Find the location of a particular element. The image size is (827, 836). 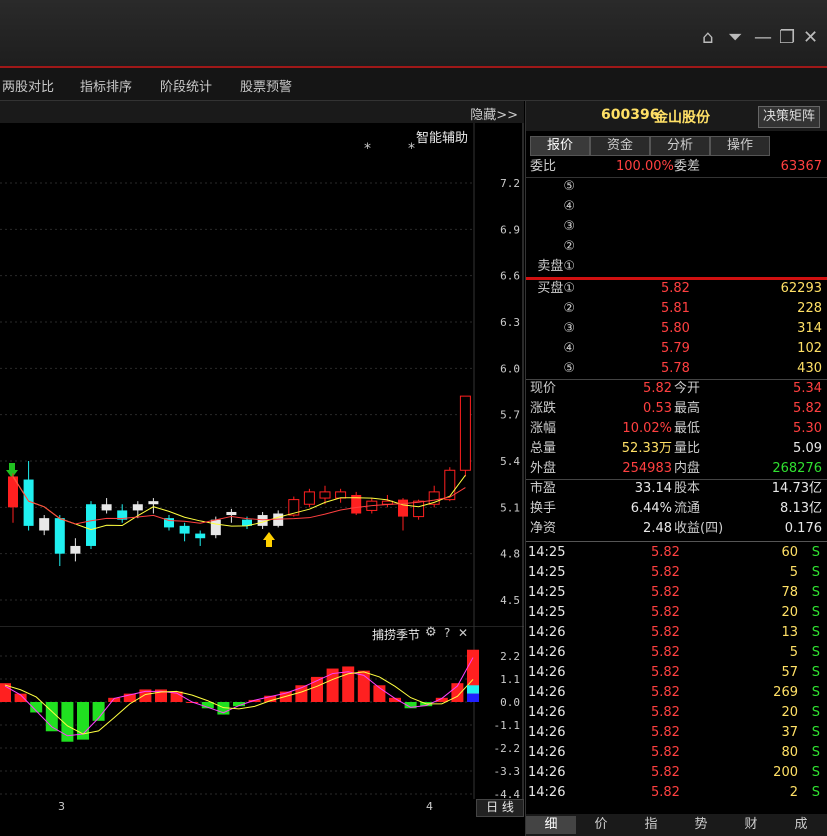

stock-name: 金山股份 is located at coordinates (682, 118).